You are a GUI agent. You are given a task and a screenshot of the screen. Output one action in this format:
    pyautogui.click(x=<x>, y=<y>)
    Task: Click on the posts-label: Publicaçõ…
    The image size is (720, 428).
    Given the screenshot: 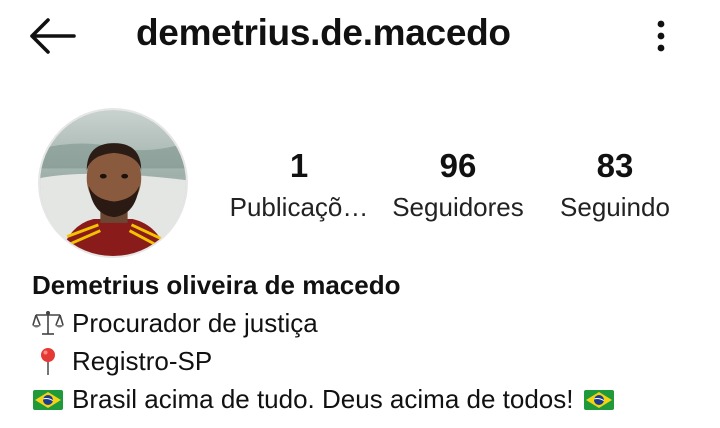 What is the action you would take?
    pyautogui.click(x=299, y=207)
    